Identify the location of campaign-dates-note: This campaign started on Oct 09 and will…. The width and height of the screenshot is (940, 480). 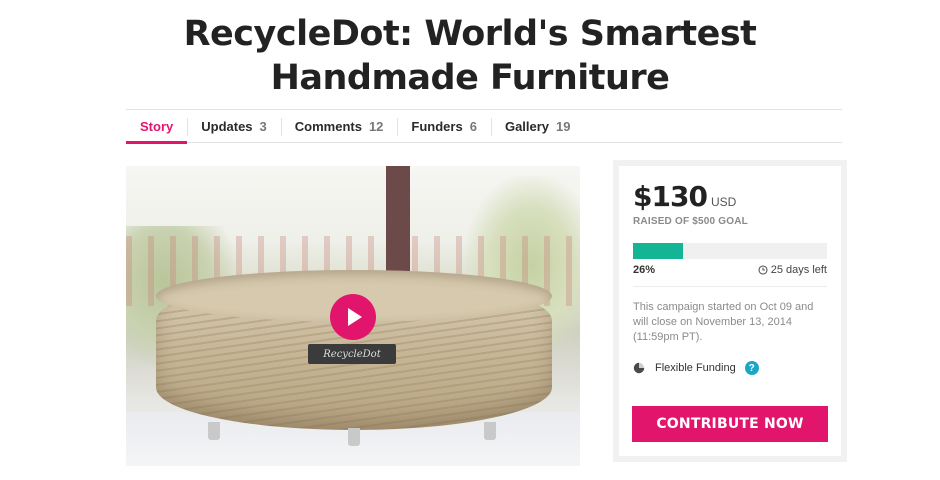
(723, 322).